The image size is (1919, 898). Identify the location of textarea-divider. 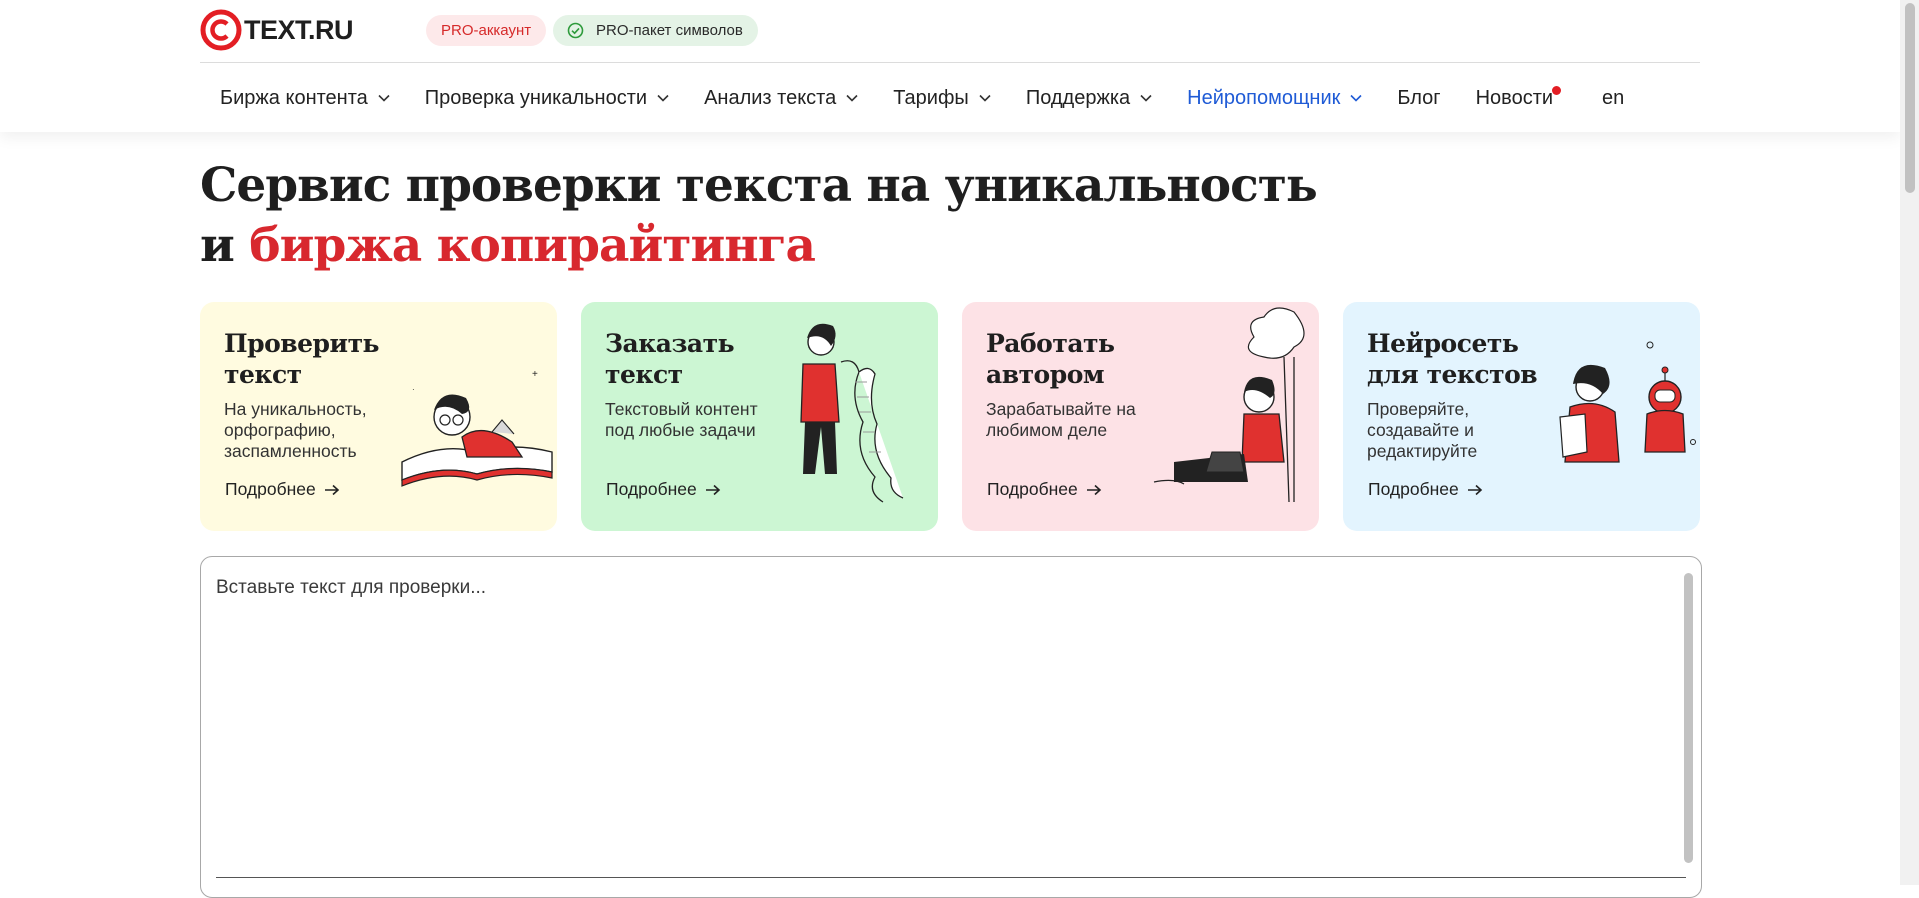
(951, 877).